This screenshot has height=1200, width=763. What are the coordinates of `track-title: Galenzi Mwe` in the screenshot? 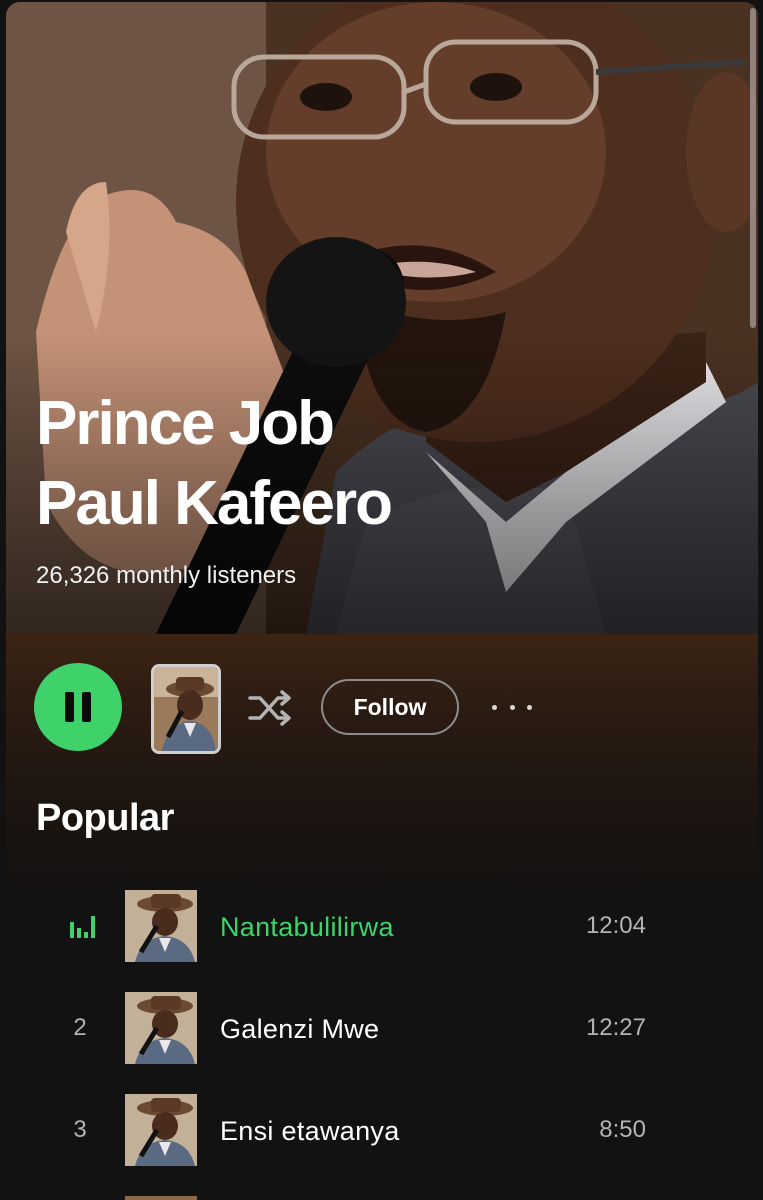 It's located at (300, 1029).